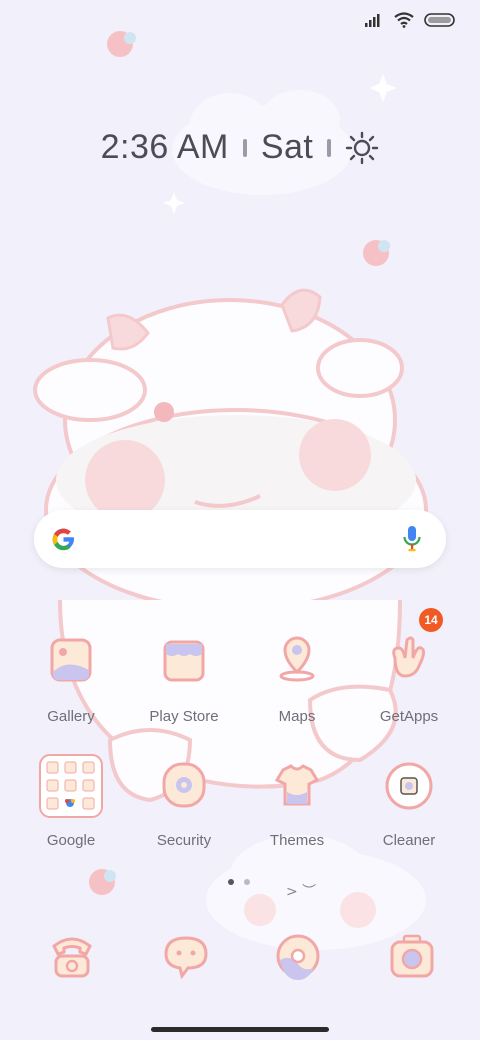 This screenshot has height=1040, width=480. Describe the element at coordinates (297, 659) in the screenshot. I see `maps-icon` at that location.